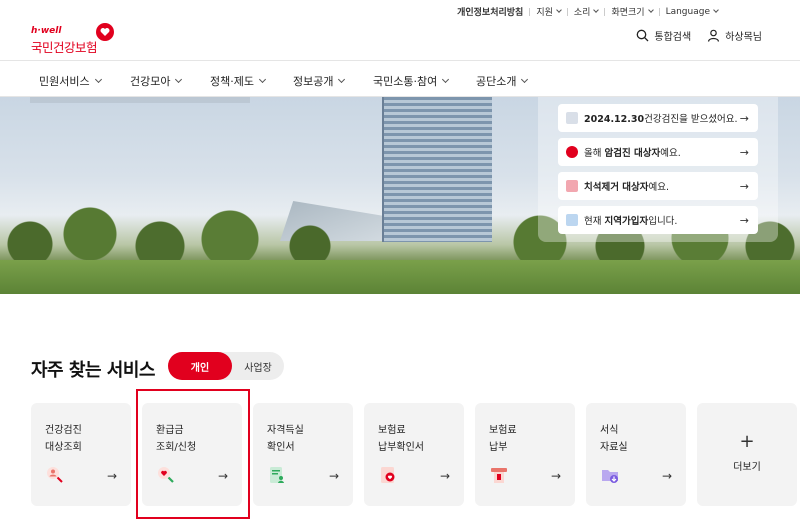 This screenshot has height=525, width=800. Describe the element at coordinates (661, 119) in the screenshot. I see `notice-text: 2024.12.30건강검진을 받으셨어요.` at that location.